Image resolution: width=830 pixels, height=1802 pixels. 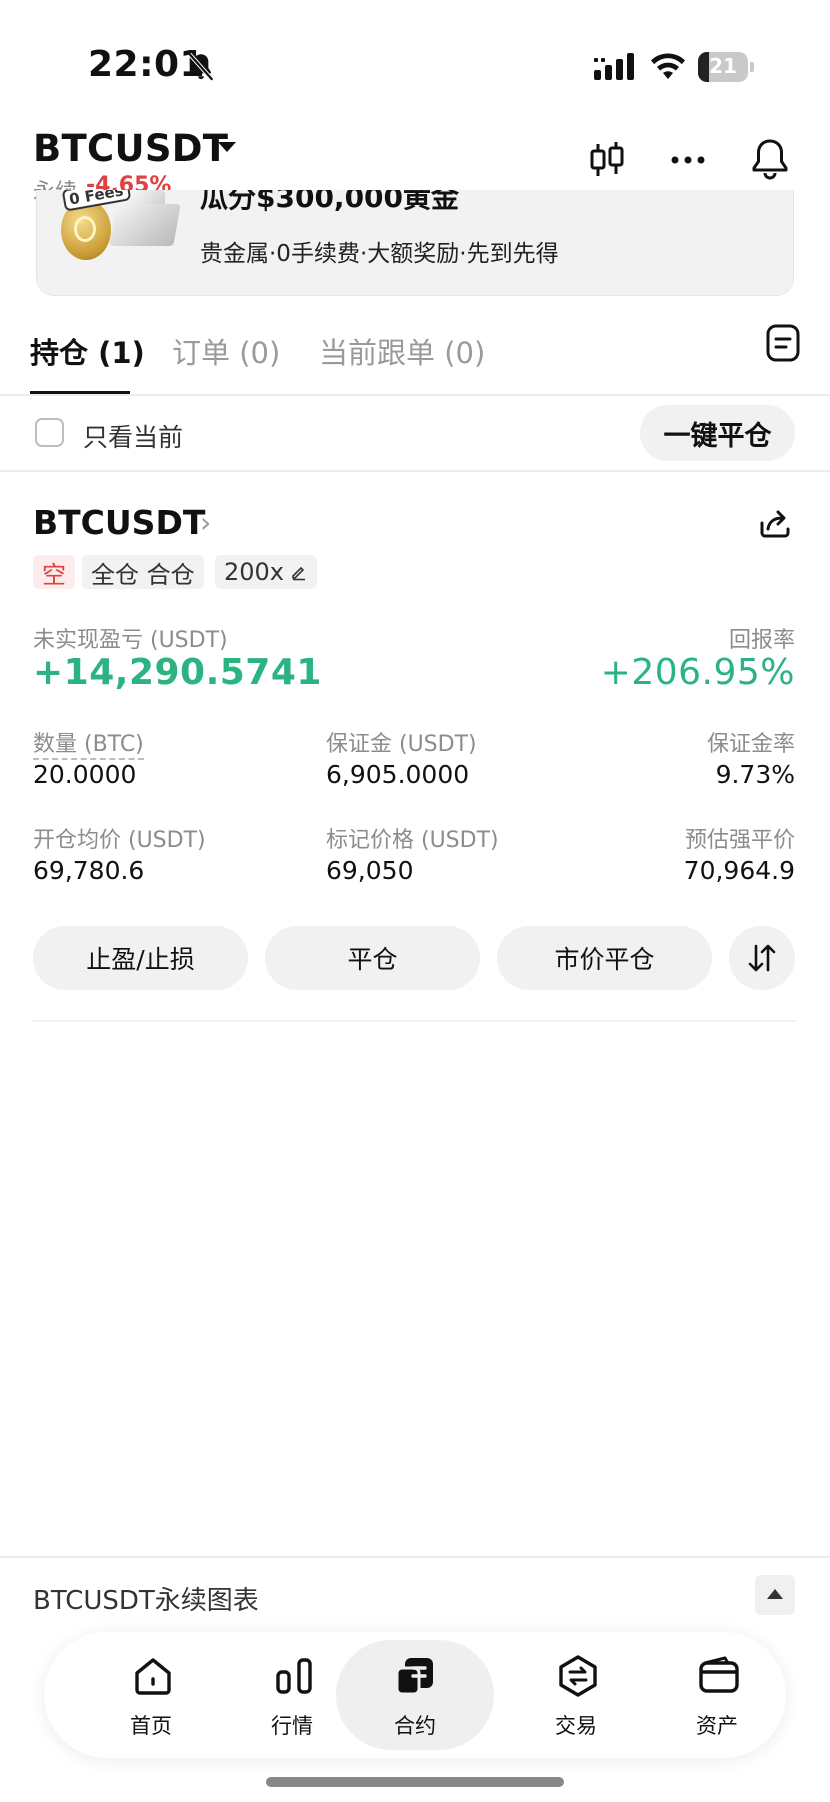 What do you see at coordinates (330, 202) in the screenshot?
I see `banner-title: 瓜分$300,000黄金` at bounding box center [330, 202].